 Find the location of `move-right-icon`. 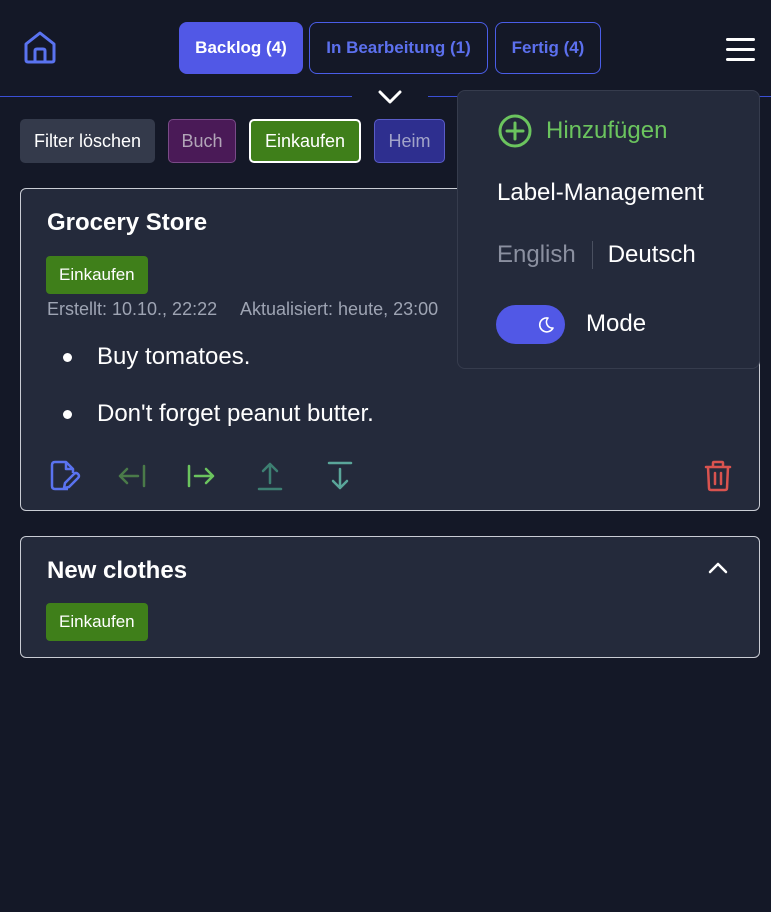

move-right-icon is located at coordinates (201, 476).